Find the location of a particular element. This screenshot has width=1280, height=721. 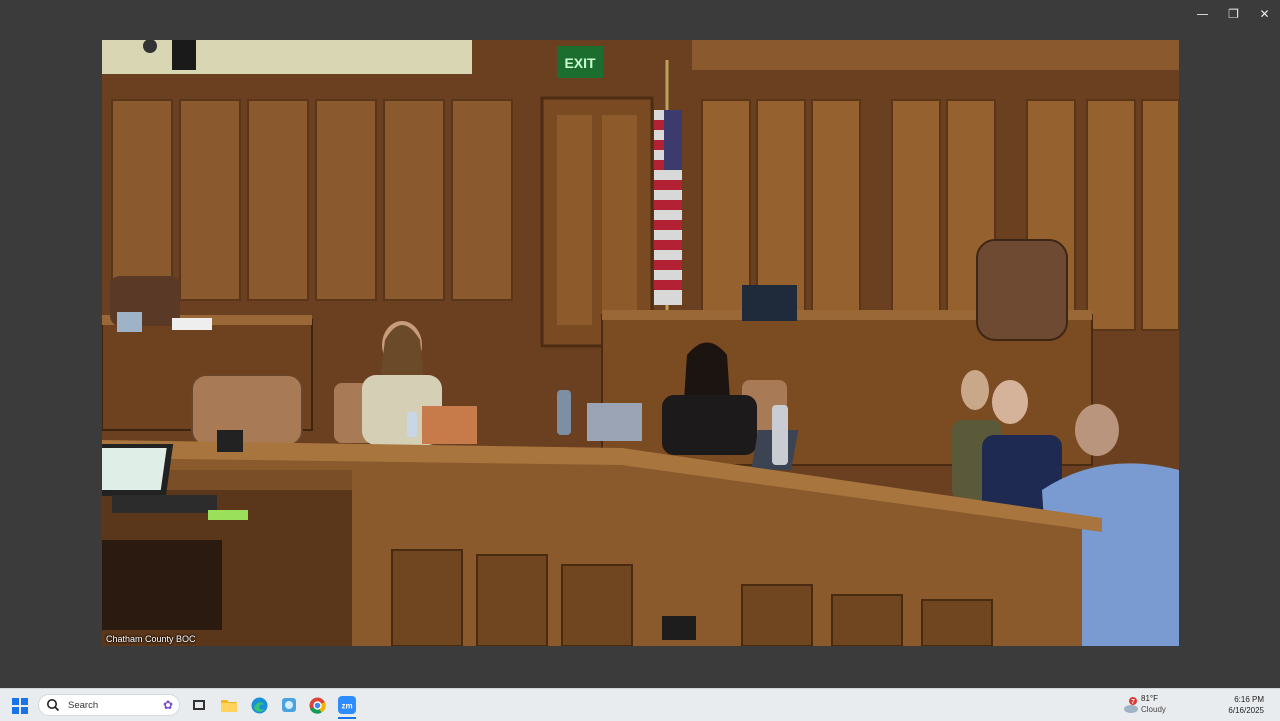

restore-button: ❐ is located at coordinates (1233, 14).